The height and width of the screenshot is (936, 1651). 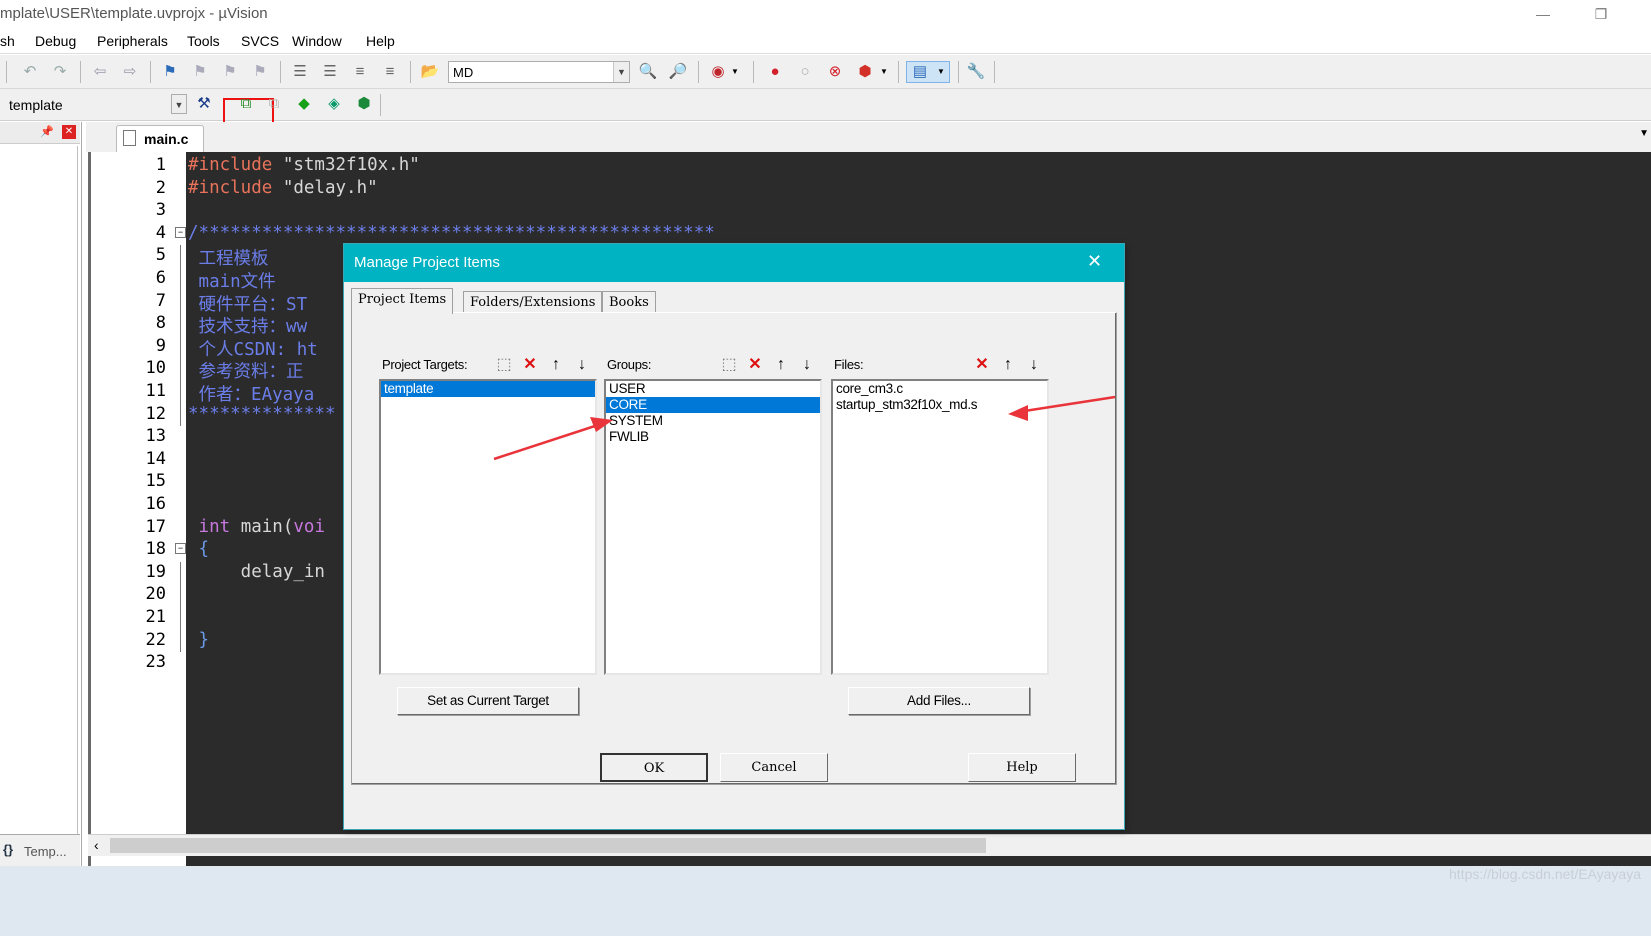 I want to click on annotation-arrows, so click(x=804, y=428).